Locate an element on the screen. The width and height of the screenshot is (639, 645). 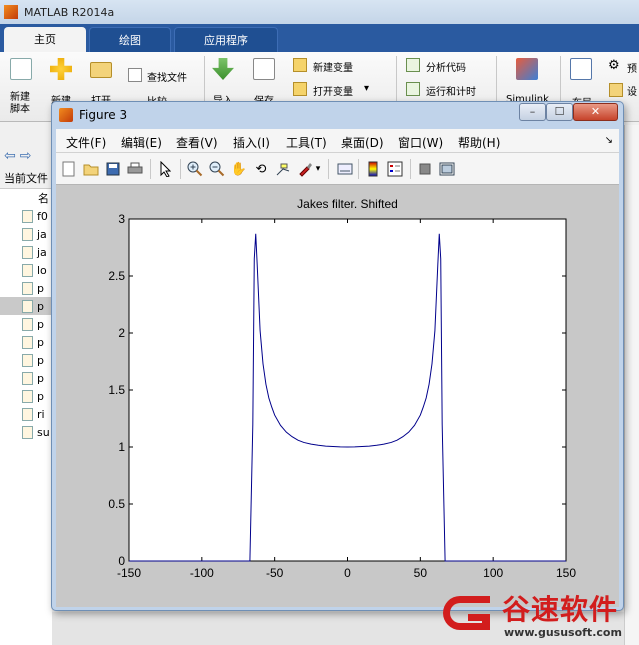
folder-navbar: ⇦ ⇨ is located at coordinates (25, 156).